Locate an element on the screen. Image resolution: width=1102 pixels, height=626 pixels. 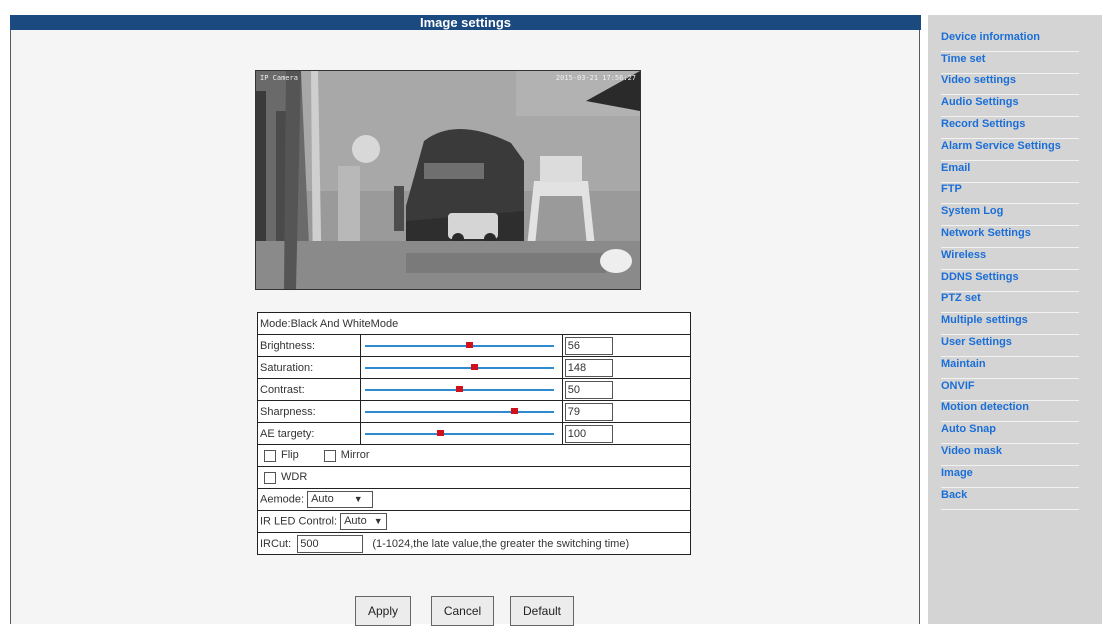
aemode-select: Auto ▼ is located at coordinates (340, 499).